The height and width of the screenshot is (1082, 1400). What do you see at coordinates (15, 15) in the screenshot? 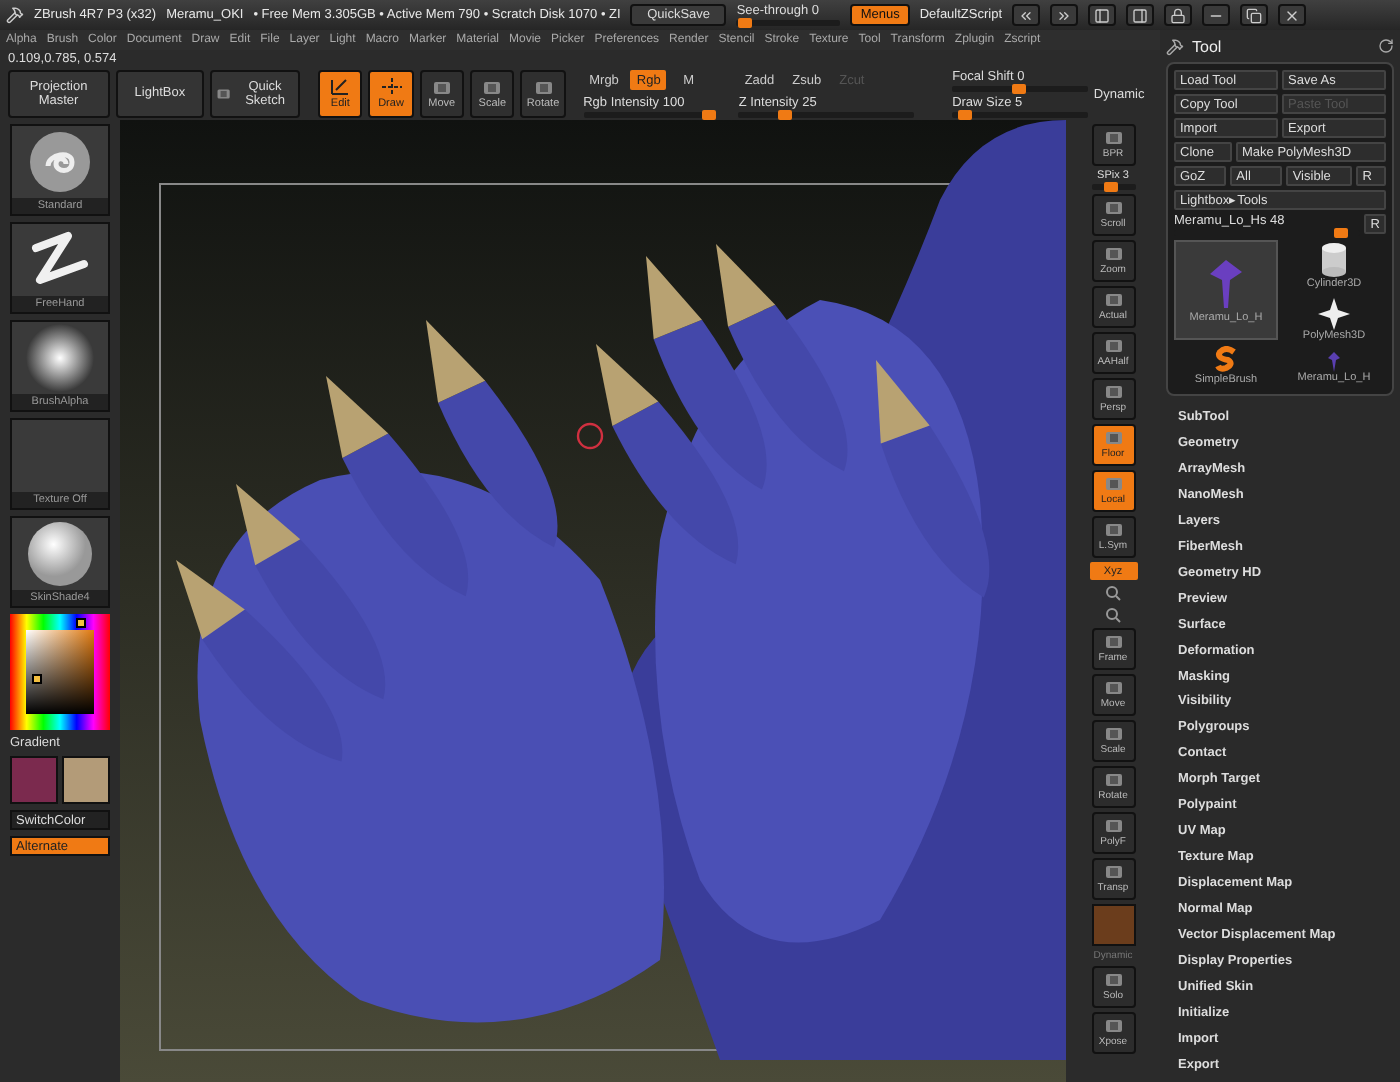
I see `app-logo-icon` at bounding box center [15, 15].